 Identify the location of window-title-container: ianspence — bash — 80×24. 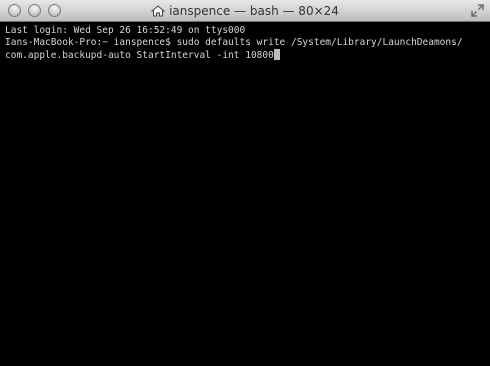
(245, 12).